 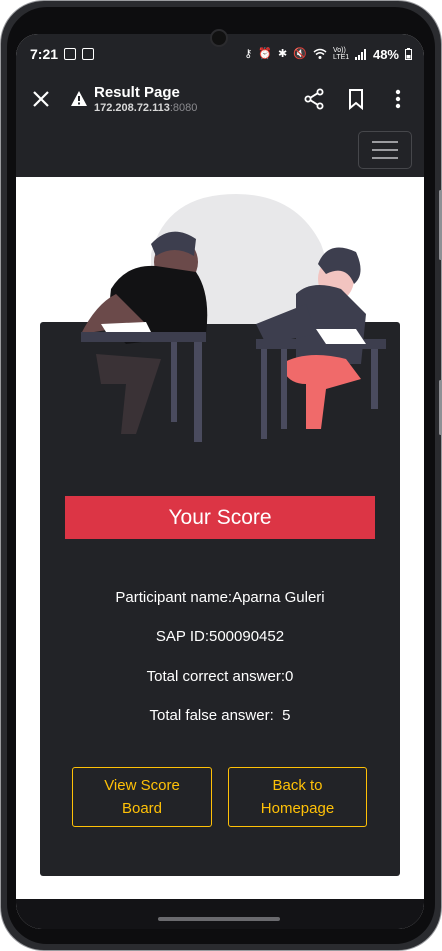 I want to click on total-correct: Total correct answer:0, so click(x=220, y=676).